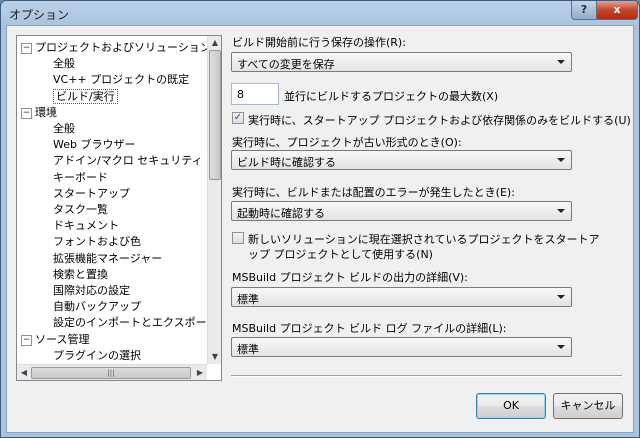 The height and width of the screenshot is (438, 640). I want to click on tree-item: アドイン/マクロ セキュリティ, so click(128, 161).